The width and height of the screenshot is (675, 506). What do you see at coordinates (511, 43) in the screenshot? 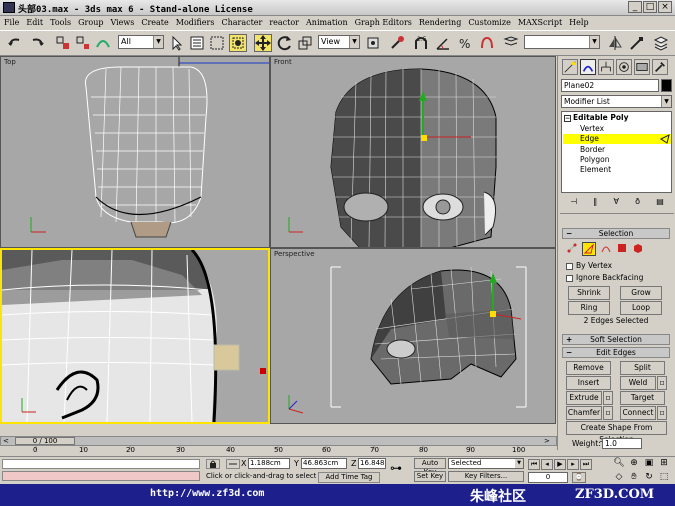
I see `edit-named-selection-icon` at bounding box center [511, 43].